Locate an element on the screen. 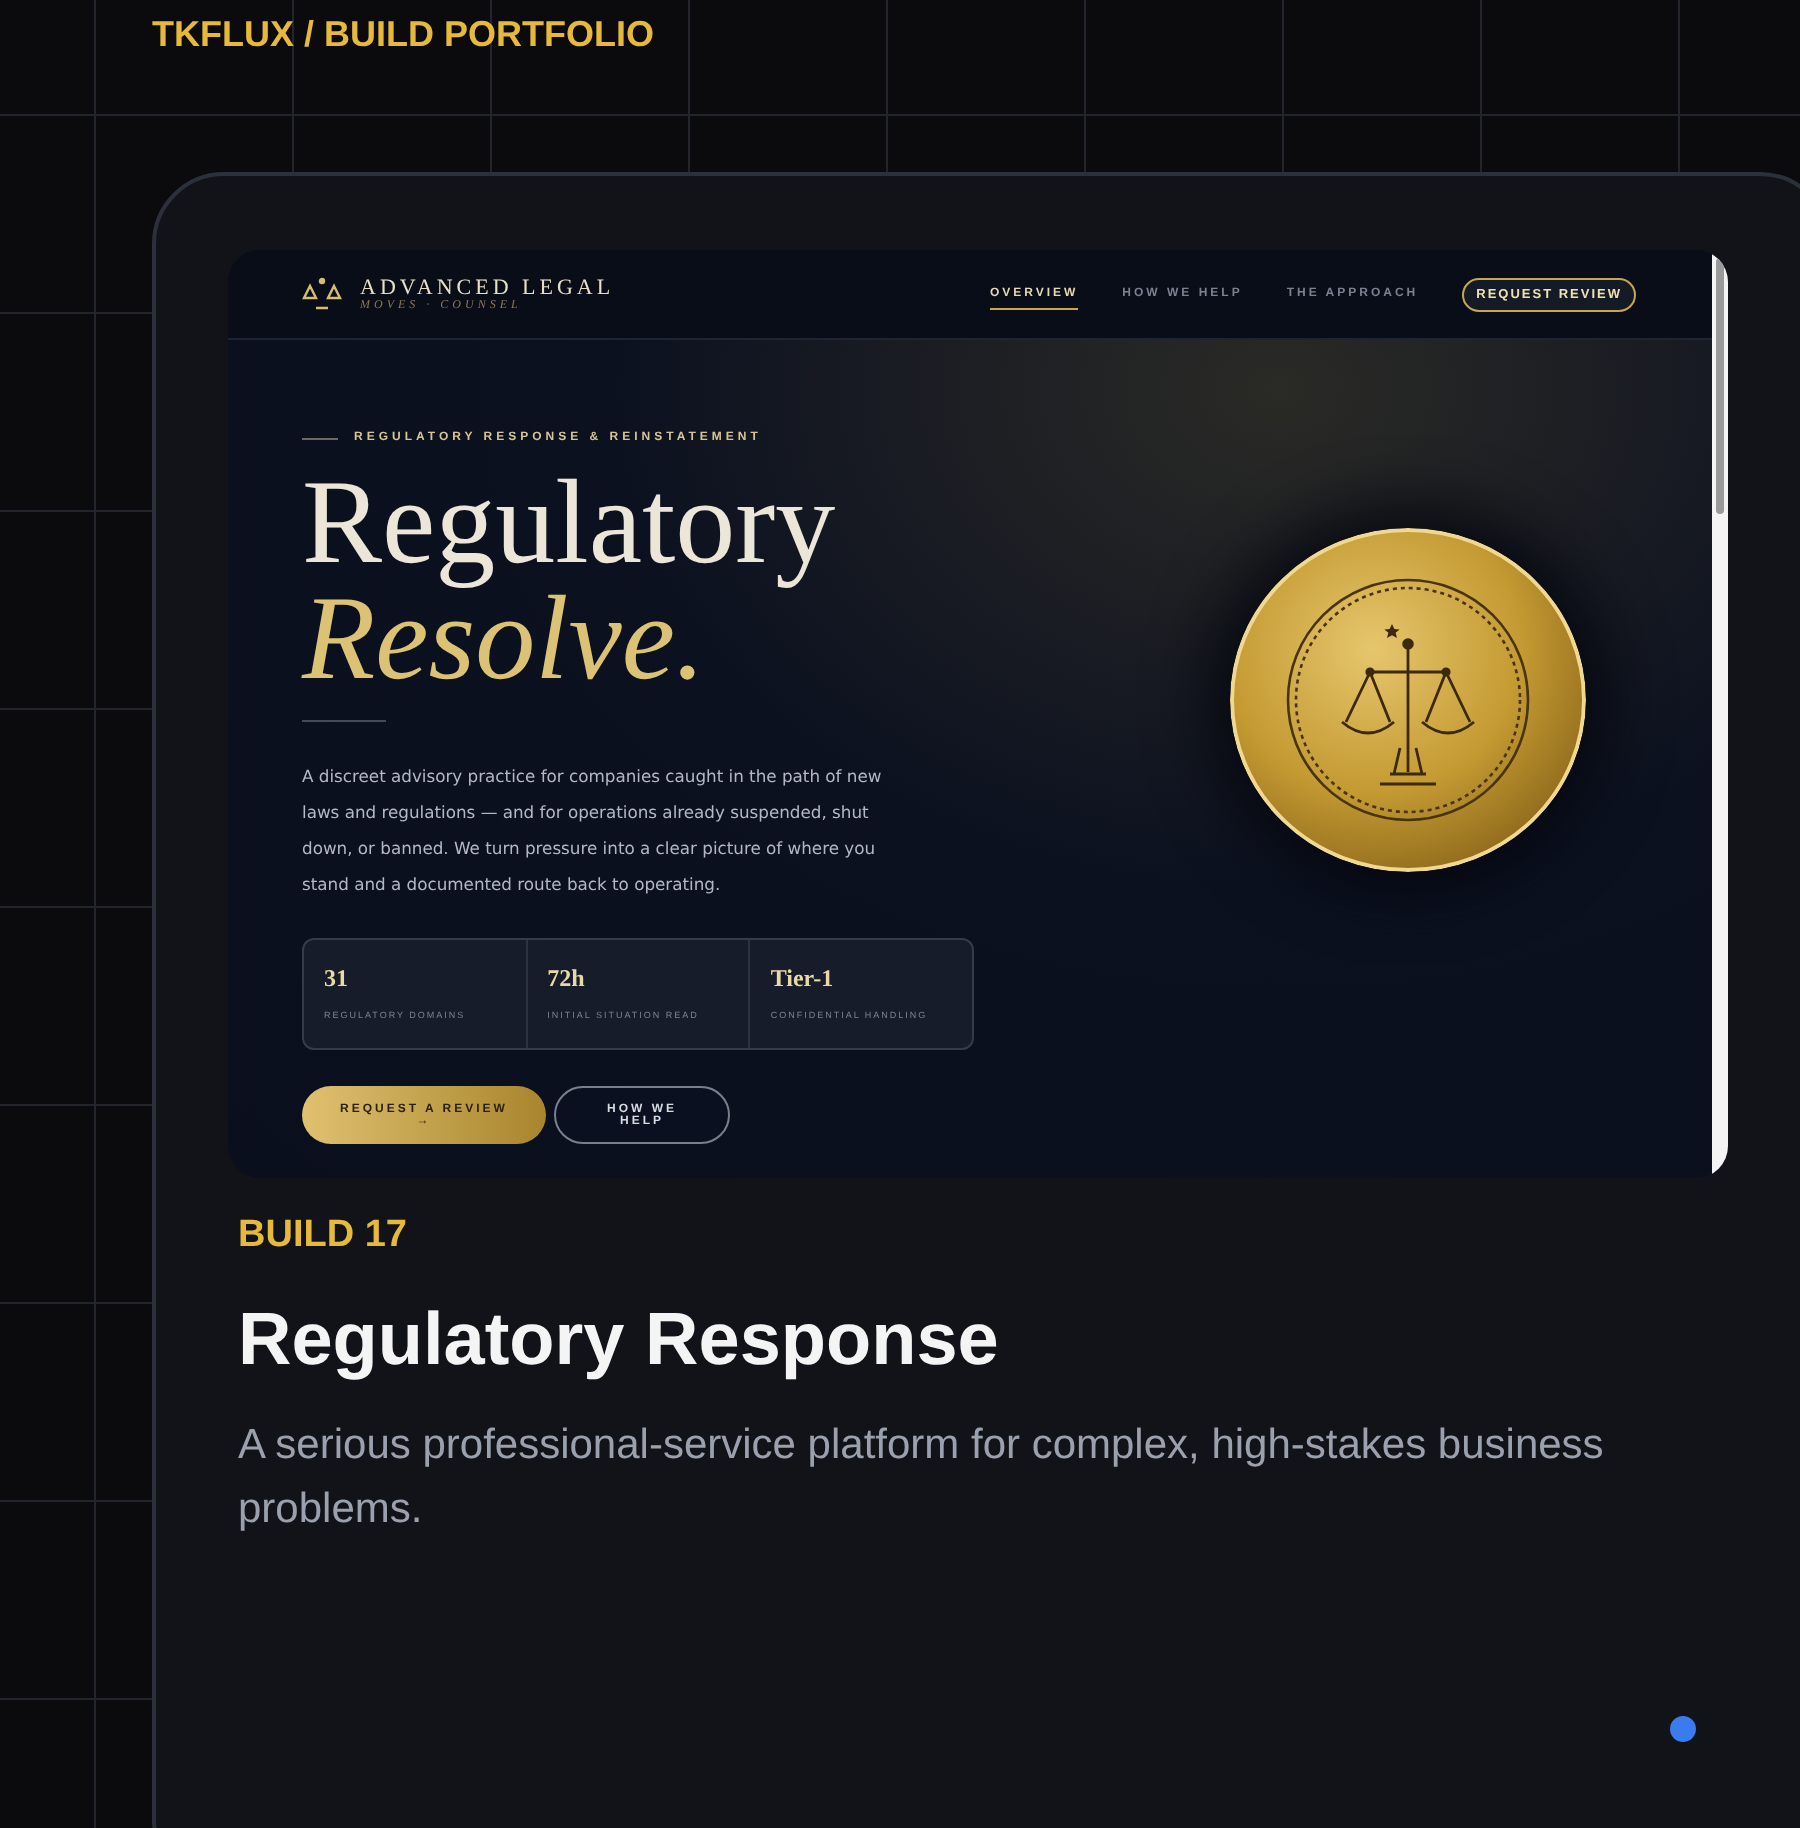  brand-name: ADVANCED LEGAL is located at coordinates (487, 288).